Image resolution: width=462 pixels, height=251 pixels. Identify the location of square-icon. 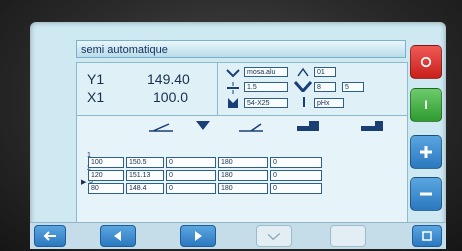
(427, 236).